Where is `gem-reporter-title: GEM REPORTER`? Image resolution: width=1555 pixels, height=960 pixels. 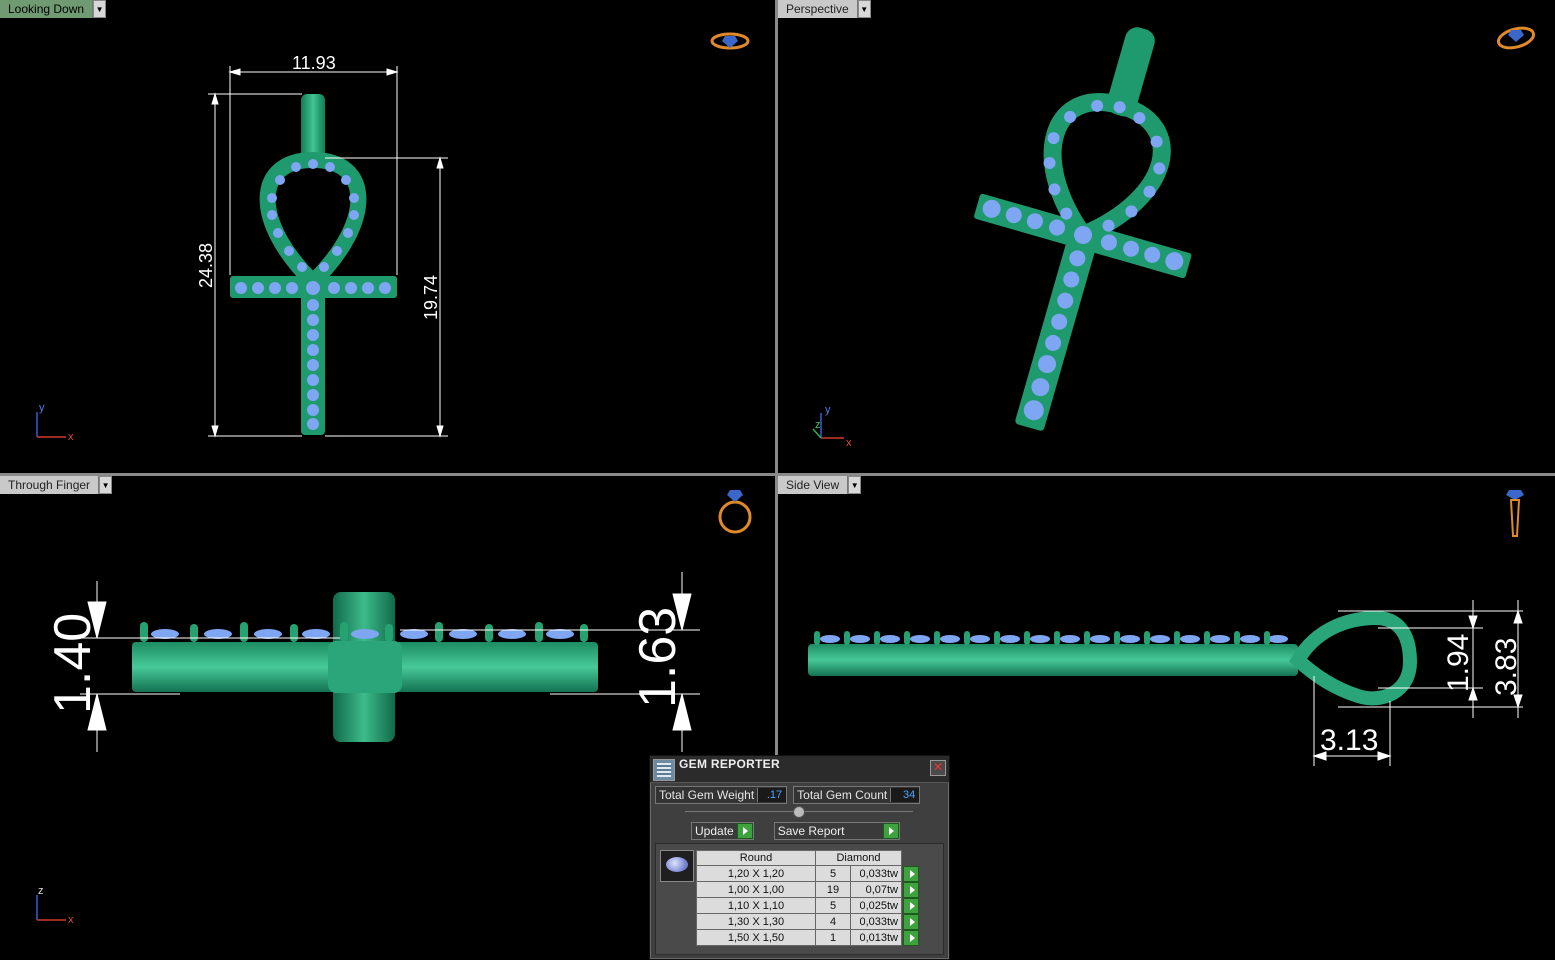 gem-reporter-title: GEM REPORTER is located at coordinates (729, 764).